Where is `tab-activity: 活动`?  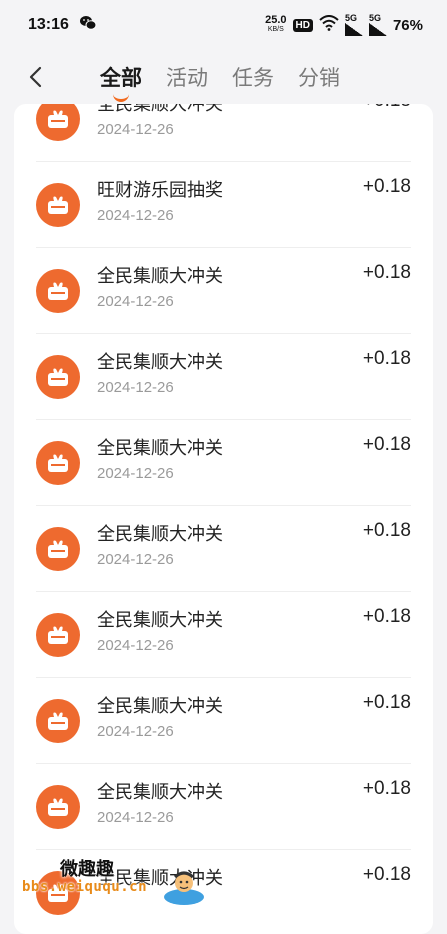 tab-activity: 活动 is located at coordinates (187, 81).